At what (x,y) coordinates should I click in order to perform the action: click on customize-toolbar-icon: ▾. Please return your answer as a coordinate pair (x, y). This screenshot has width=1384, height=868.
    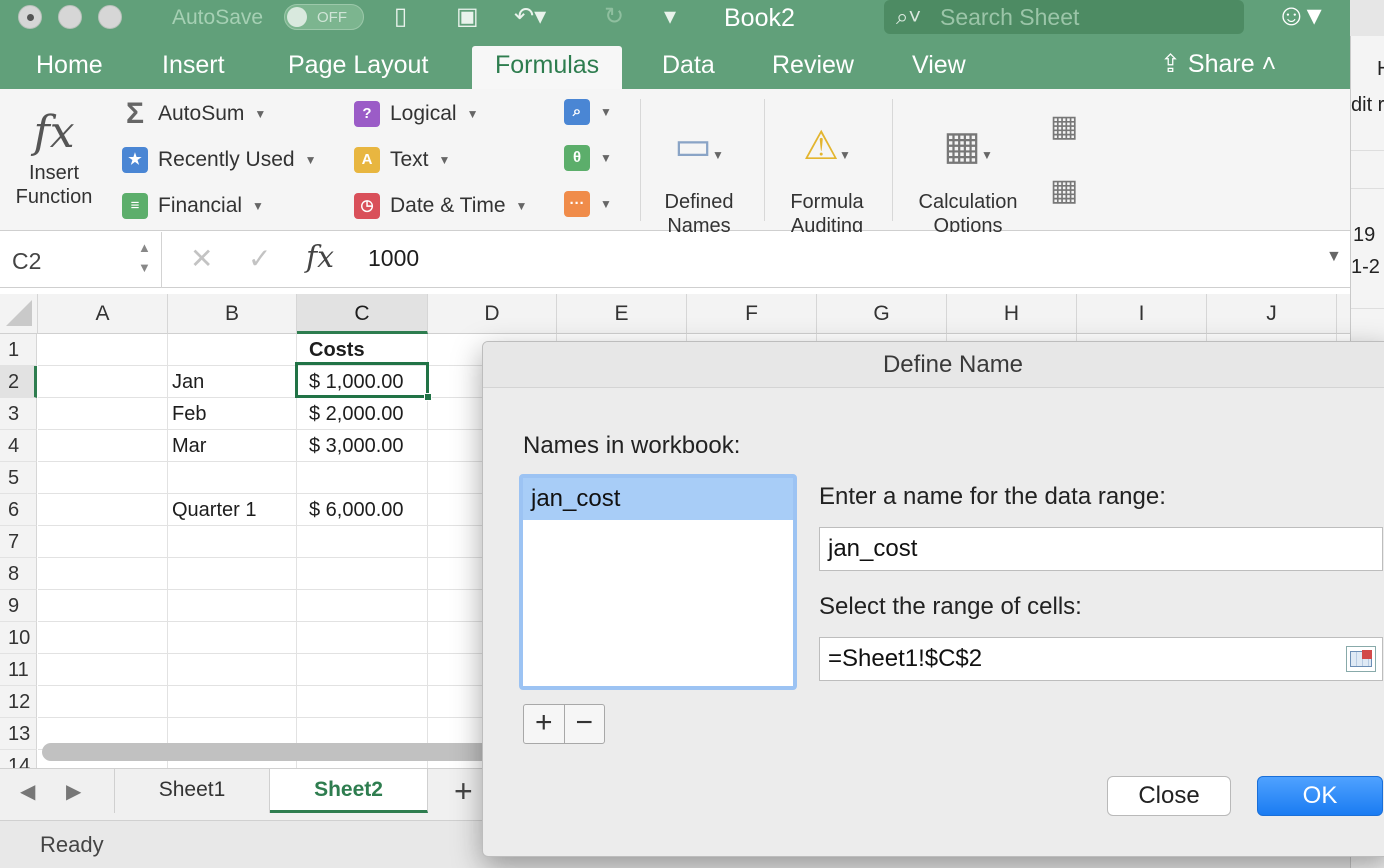
    Looking at the image, I should click on (670, 17).